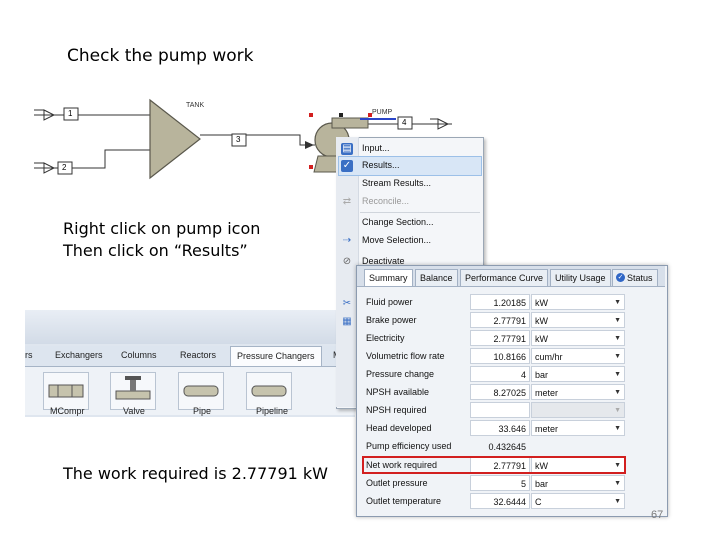 This screenshot has width=720, height=540. Describe the element at coordinates (578, 338) in the screenshot. I see `row-unit-electricity: kW ▼` at that location.